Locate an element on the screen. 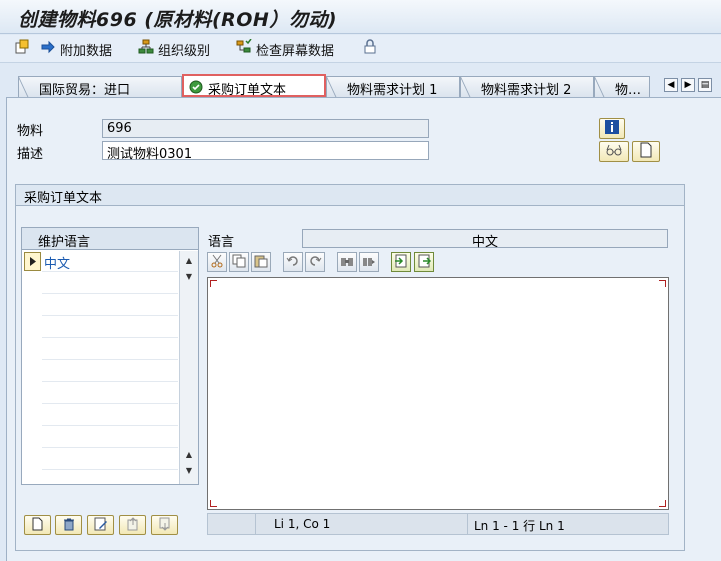 The image size is (721, 561). tab-check-icon is located at coordinates (196, 87).